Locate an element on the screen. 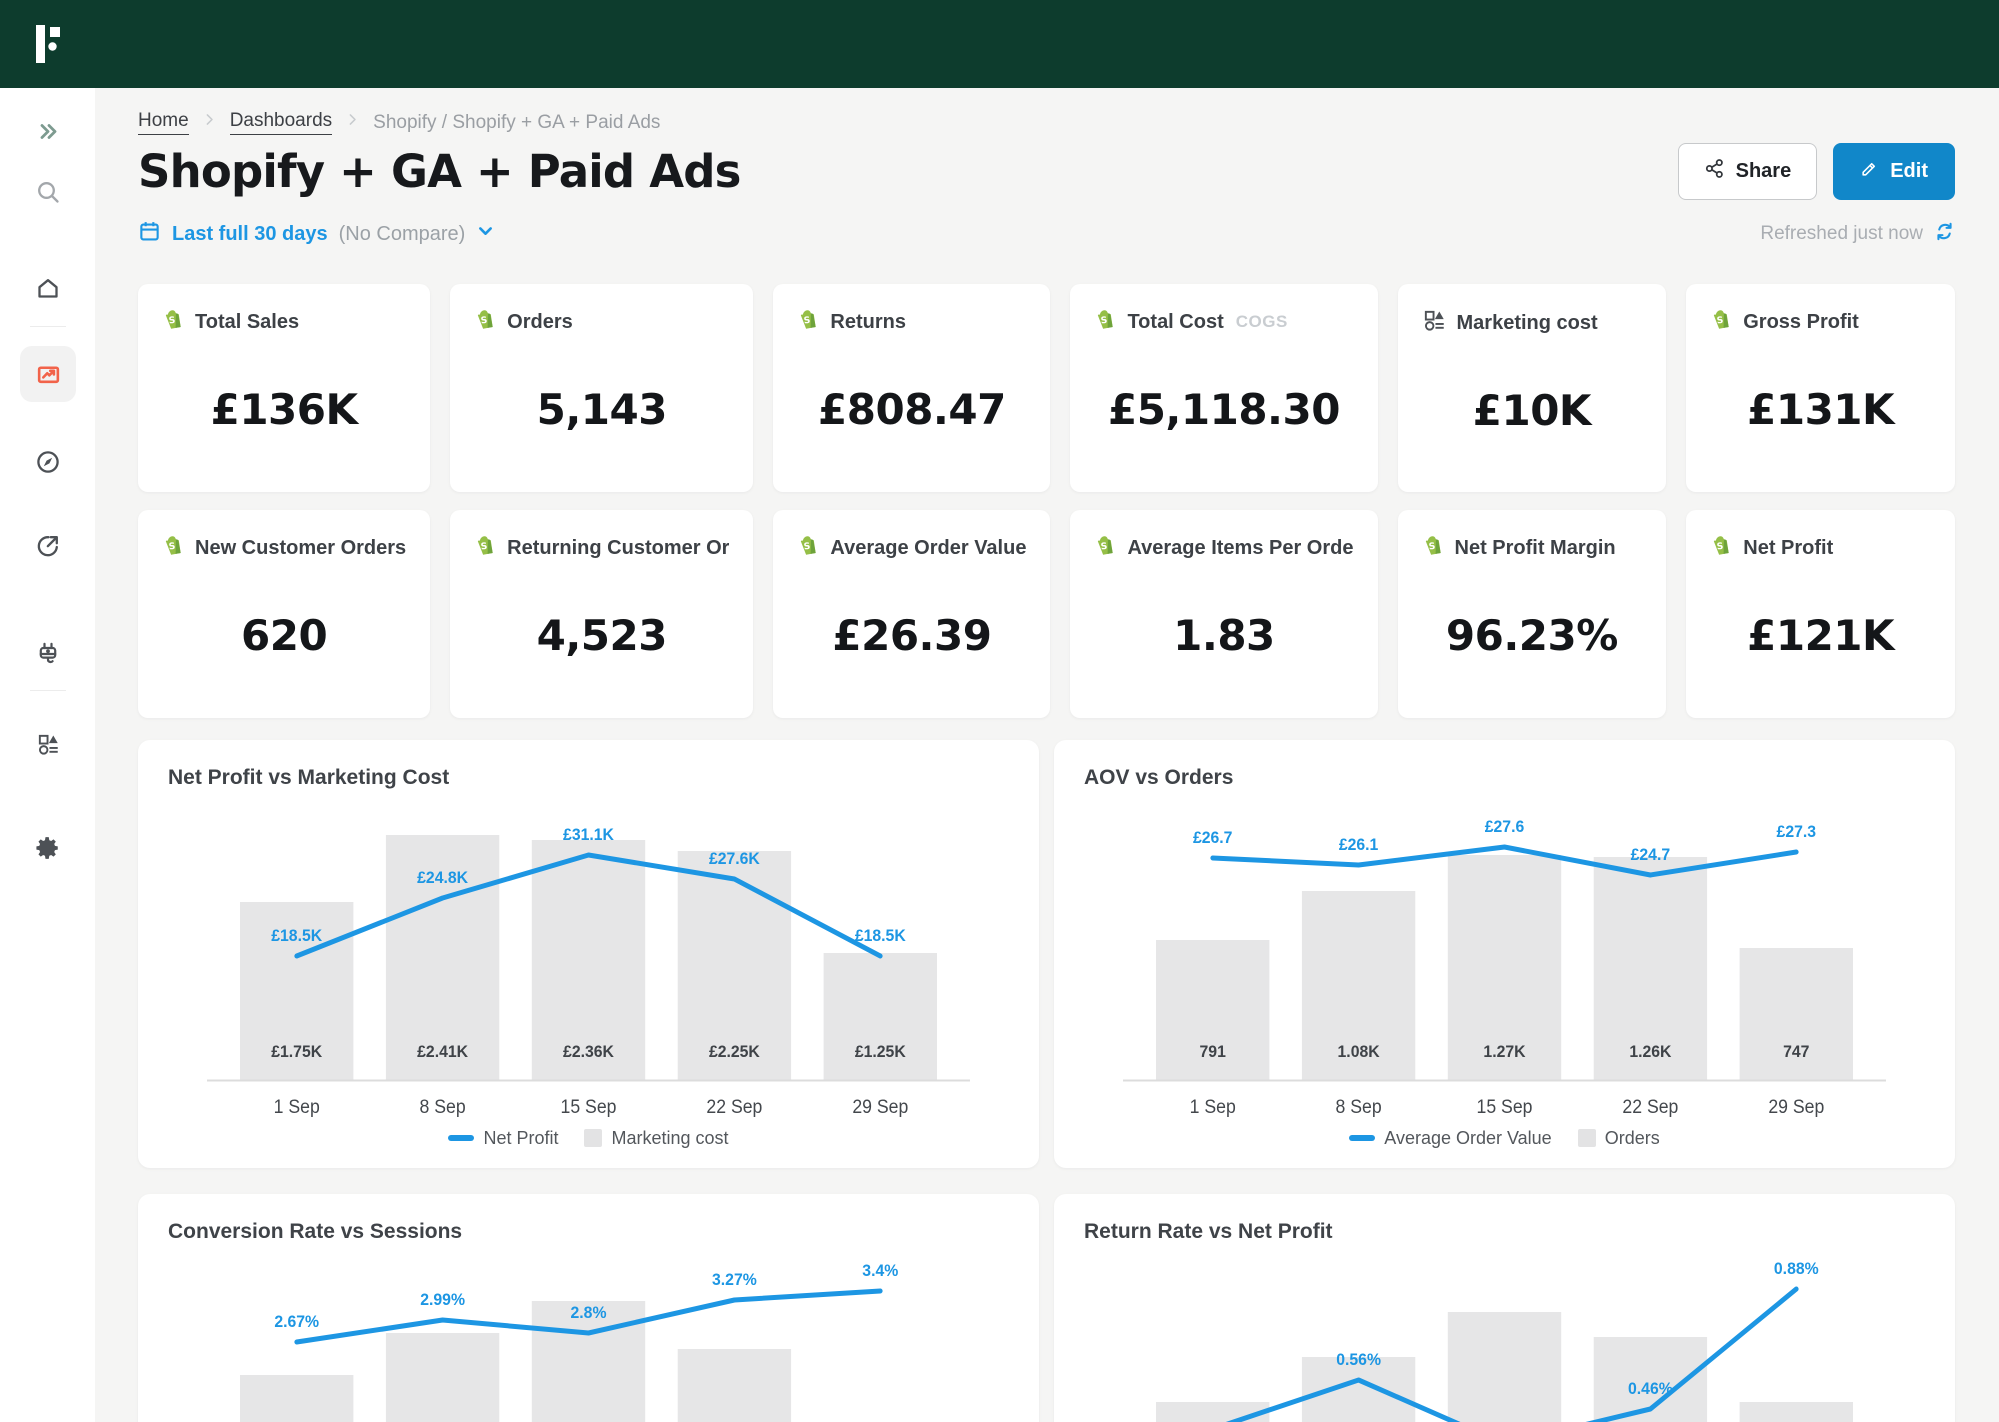  bar-label: £1.75K is located at coordinates (296, 1051).